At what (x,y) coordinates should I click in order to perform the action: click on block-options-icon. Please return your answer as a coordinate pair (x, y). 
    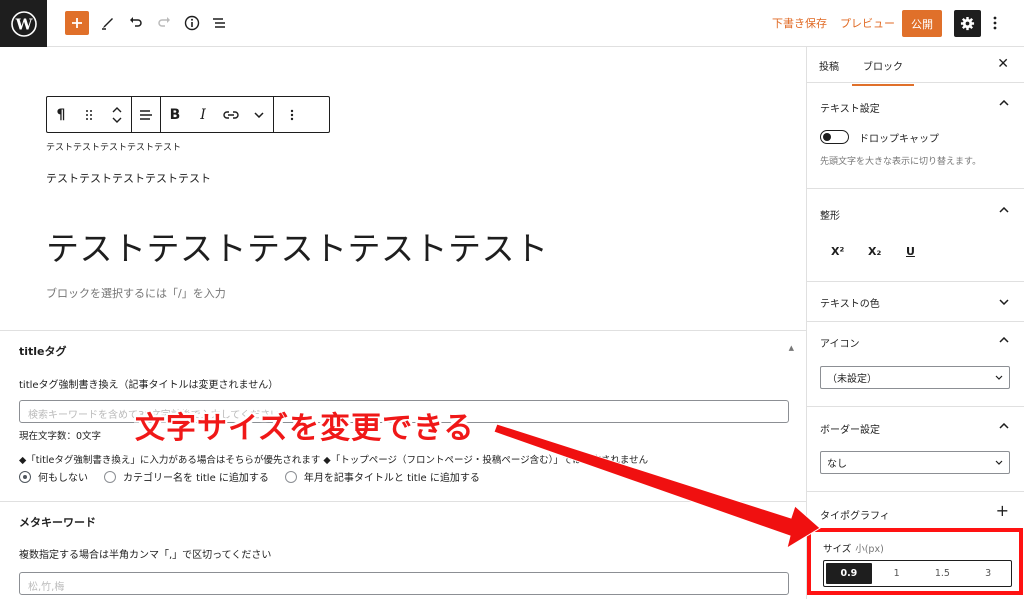
    Looking at the image, I should click on (292, 114).